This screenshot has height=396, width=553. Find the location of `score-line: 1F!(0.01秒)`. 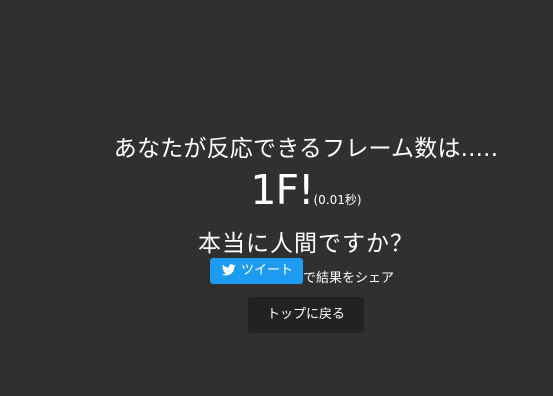

score-line: 1F!(0.01秒) is located at coordinates (276, 195).